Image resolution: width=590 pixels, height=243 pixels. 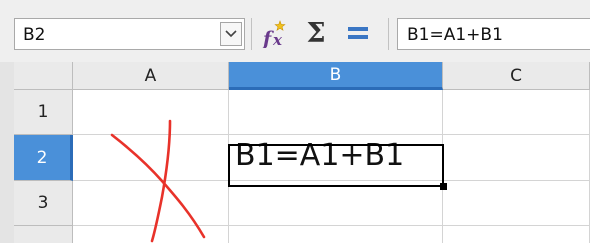 I want to click on function-wizard-button: f x, so click(x=275, y=33).